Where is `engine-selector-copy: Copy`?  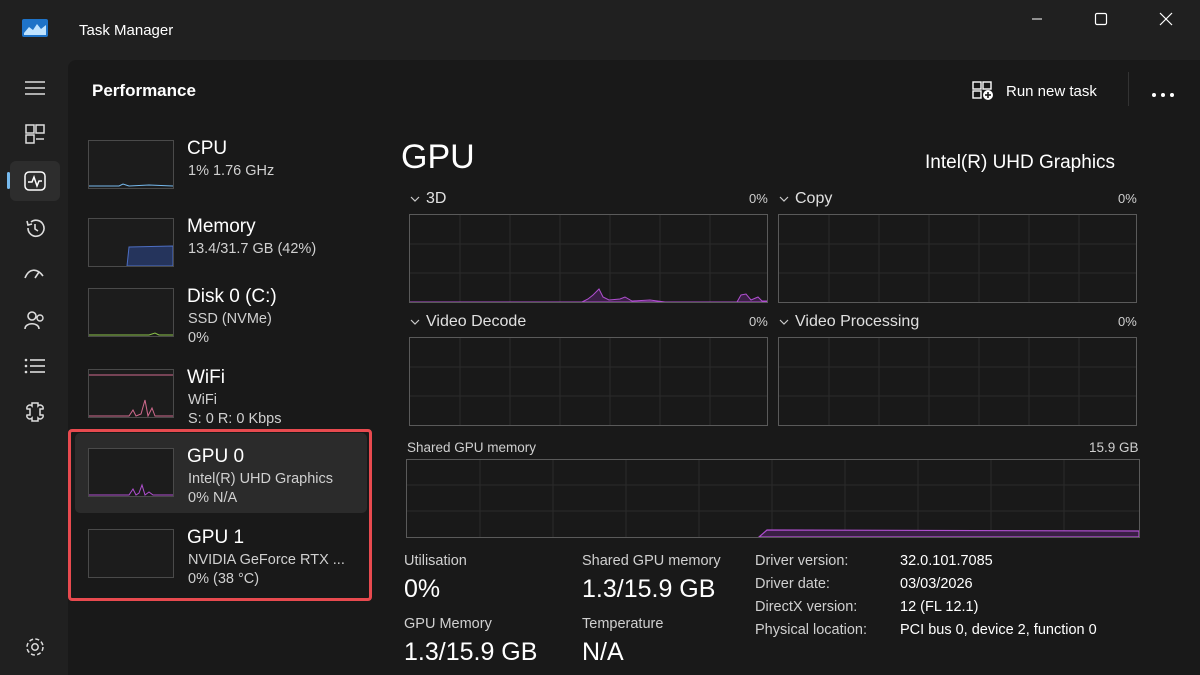
engine-selector-copy: Copy is located at coordinates (805, 199).